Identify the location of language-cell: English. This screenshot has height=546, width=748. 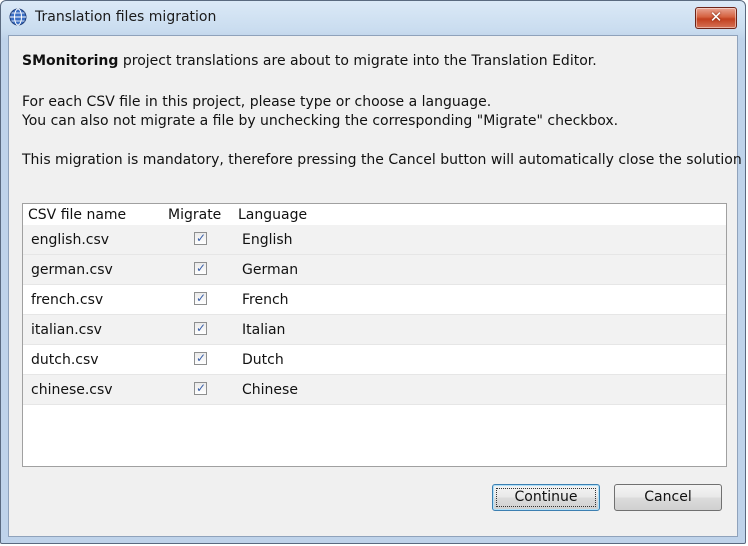
(267, 240).